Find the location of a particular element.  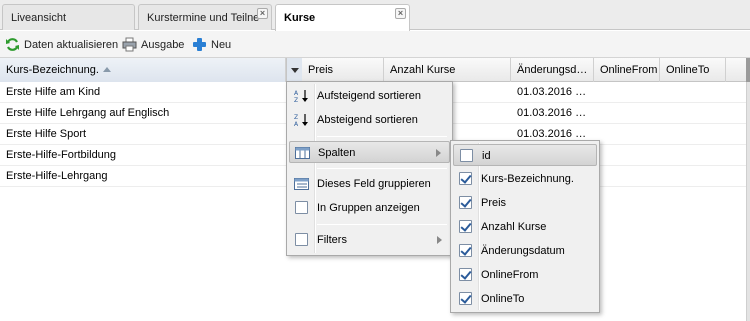

column-header-onlinefrom: OnlineFrom is located at coordinates (627, 70).